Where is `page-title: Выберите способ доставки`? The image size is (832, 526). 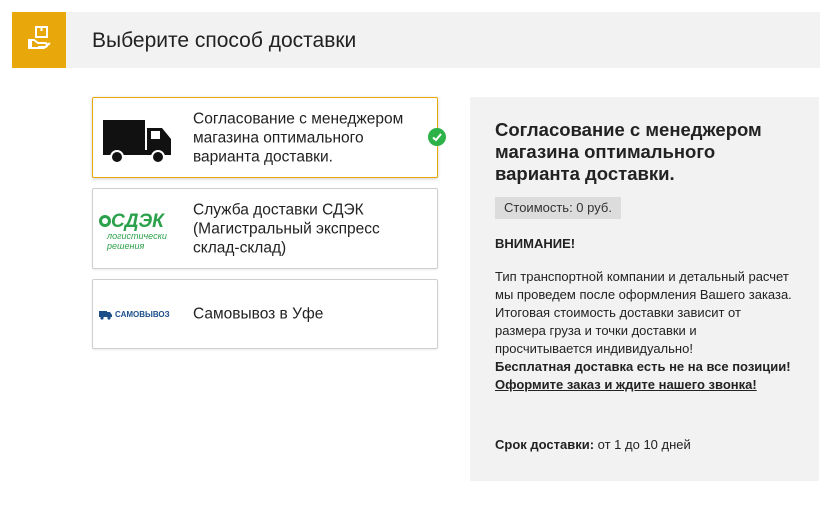 page-title: Выберите способ доставки is located at coordinates (224, 40).